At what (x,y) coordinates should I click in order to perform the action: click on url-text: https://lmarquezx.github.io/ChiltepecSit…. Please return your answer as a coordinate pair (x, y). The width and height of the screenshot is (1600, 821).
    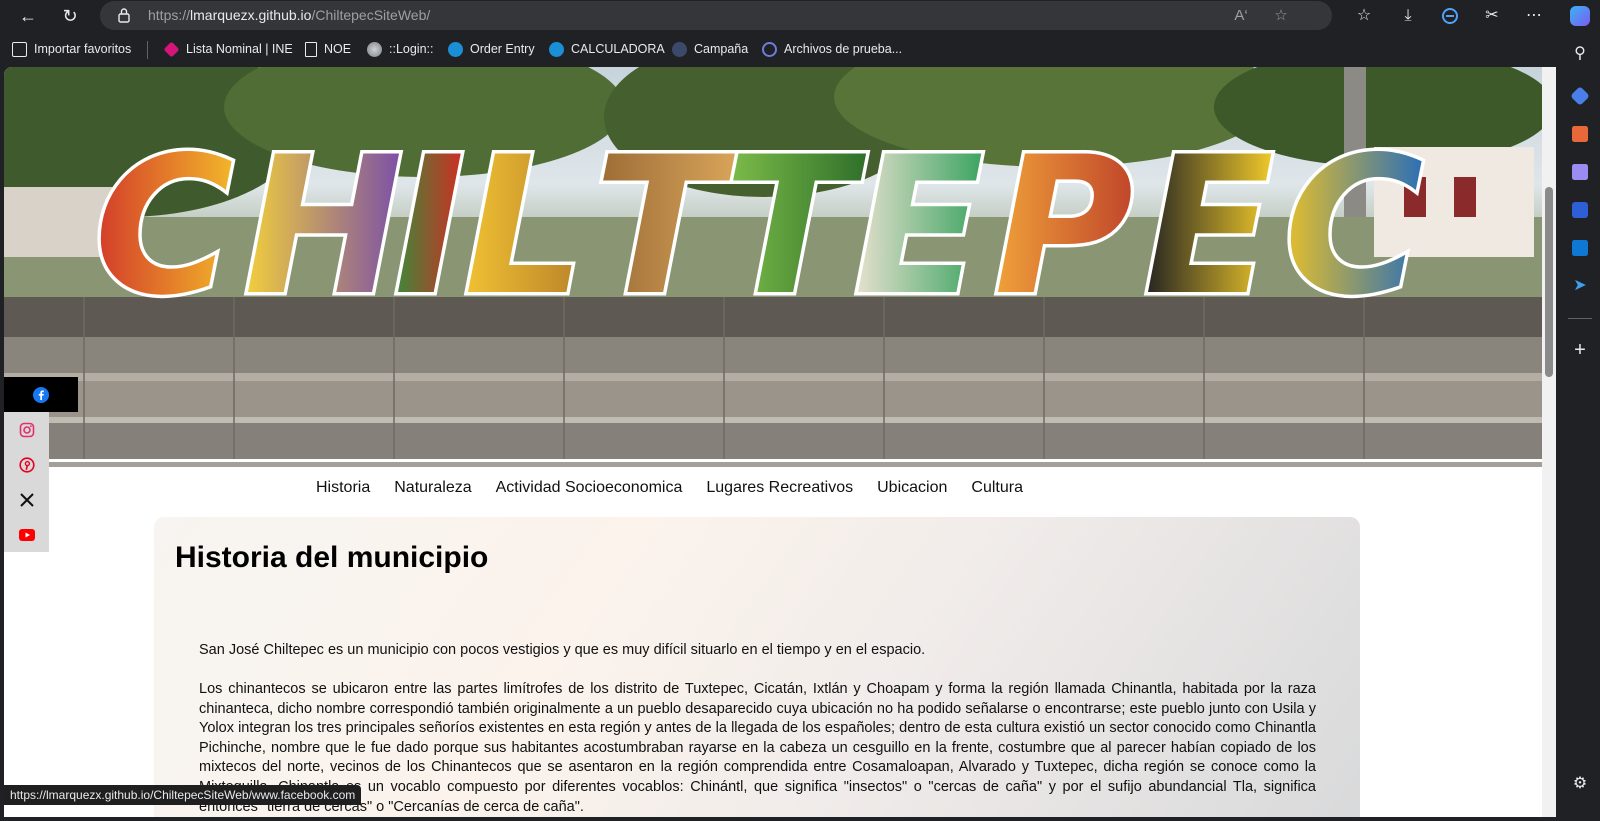
    Looking at the image, I should click on (289, 15).